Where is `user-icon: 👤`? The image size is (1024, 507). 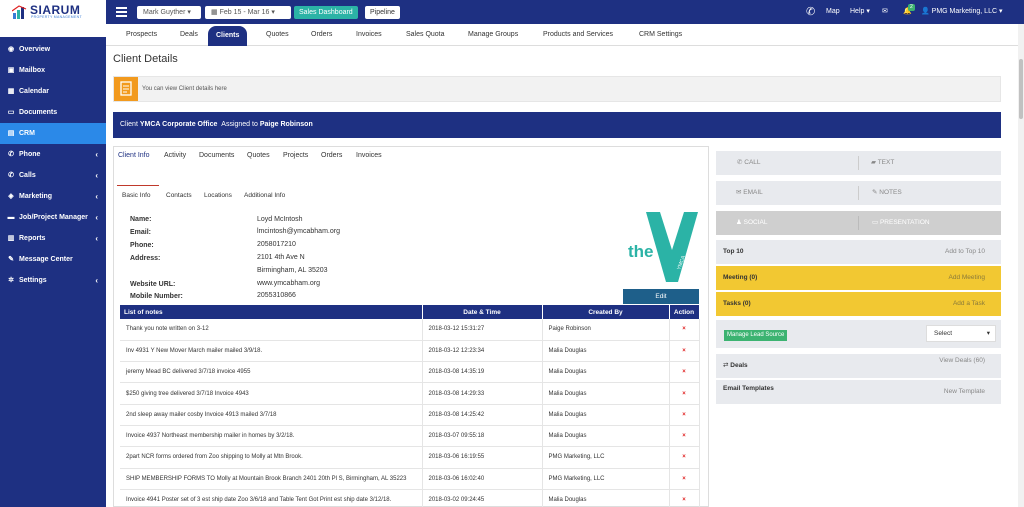 user-icon: 👤 is located at coordinates (925, 11).